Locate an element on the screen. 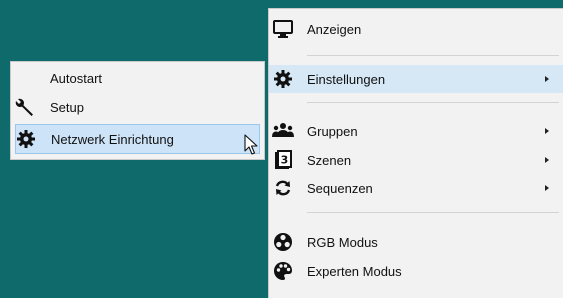 This screenshot has height=298, width=563. mouse-cursor-icon is located at coordinates (251, 144).